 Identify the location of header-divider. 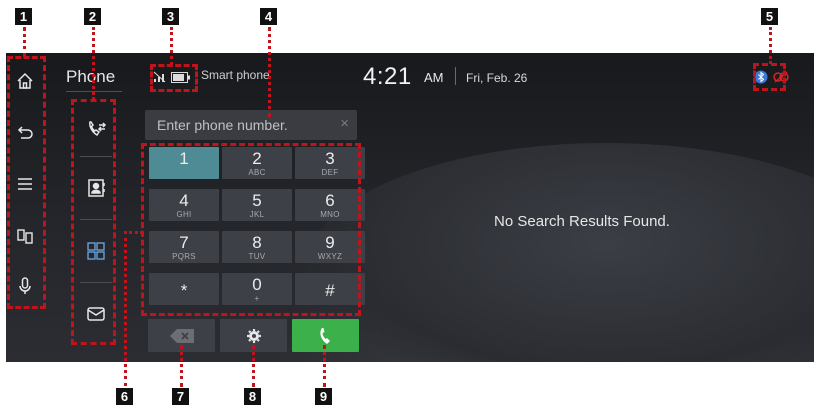
(455, 76).